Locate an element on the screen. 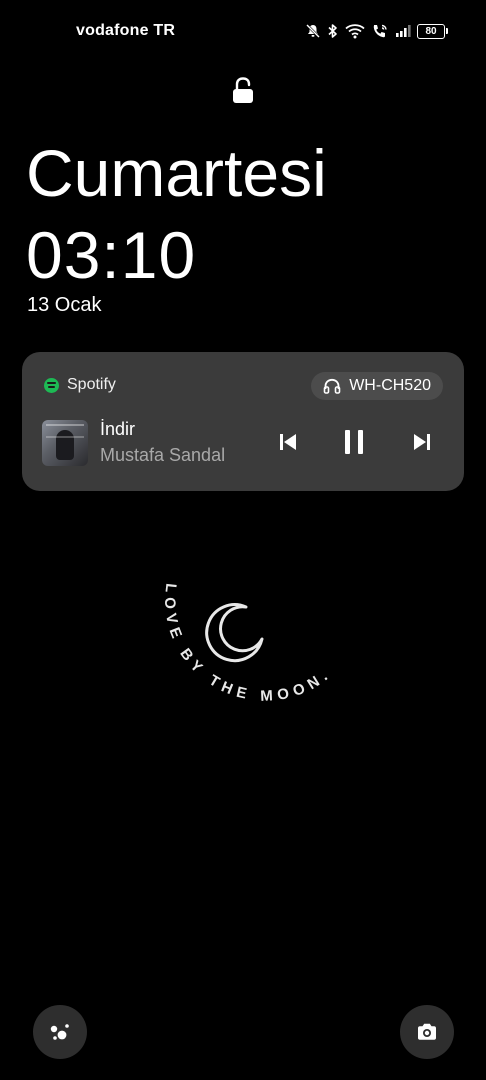 The height and width of the screenshot is (1080, 486). pause-button is located at coordinates (354, 442).